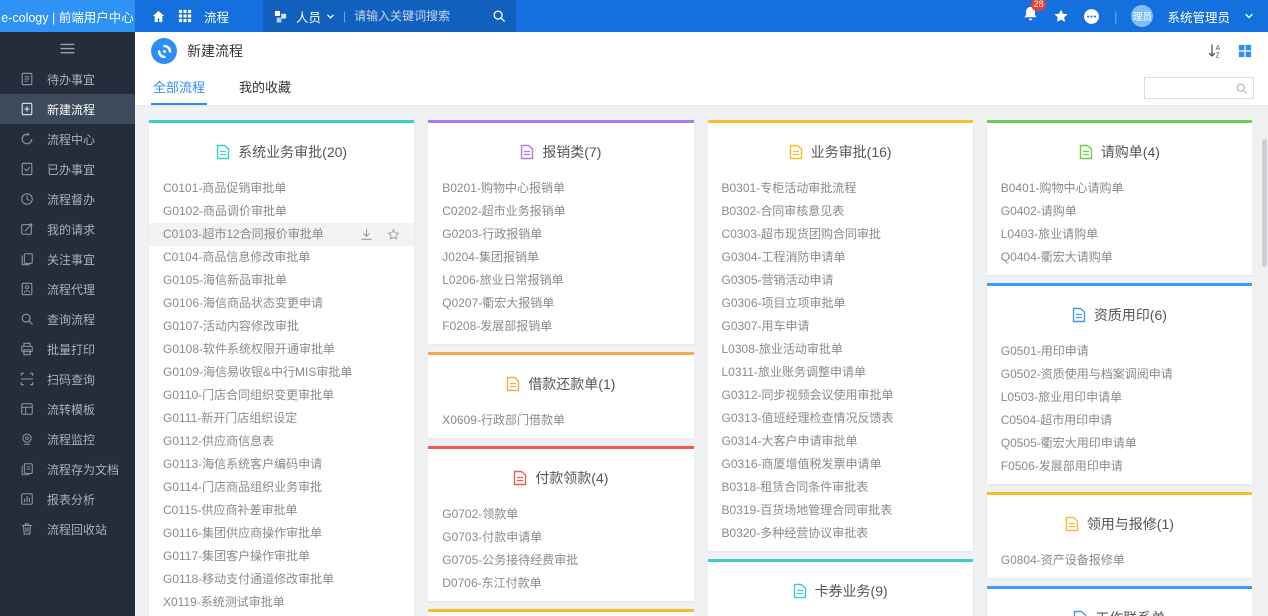 The height and width of the screenshot is (616, 1268). Describe the element at coordinates (1119, 211) in the screenshot. I see `process-item: G0402-请购单` at that location.